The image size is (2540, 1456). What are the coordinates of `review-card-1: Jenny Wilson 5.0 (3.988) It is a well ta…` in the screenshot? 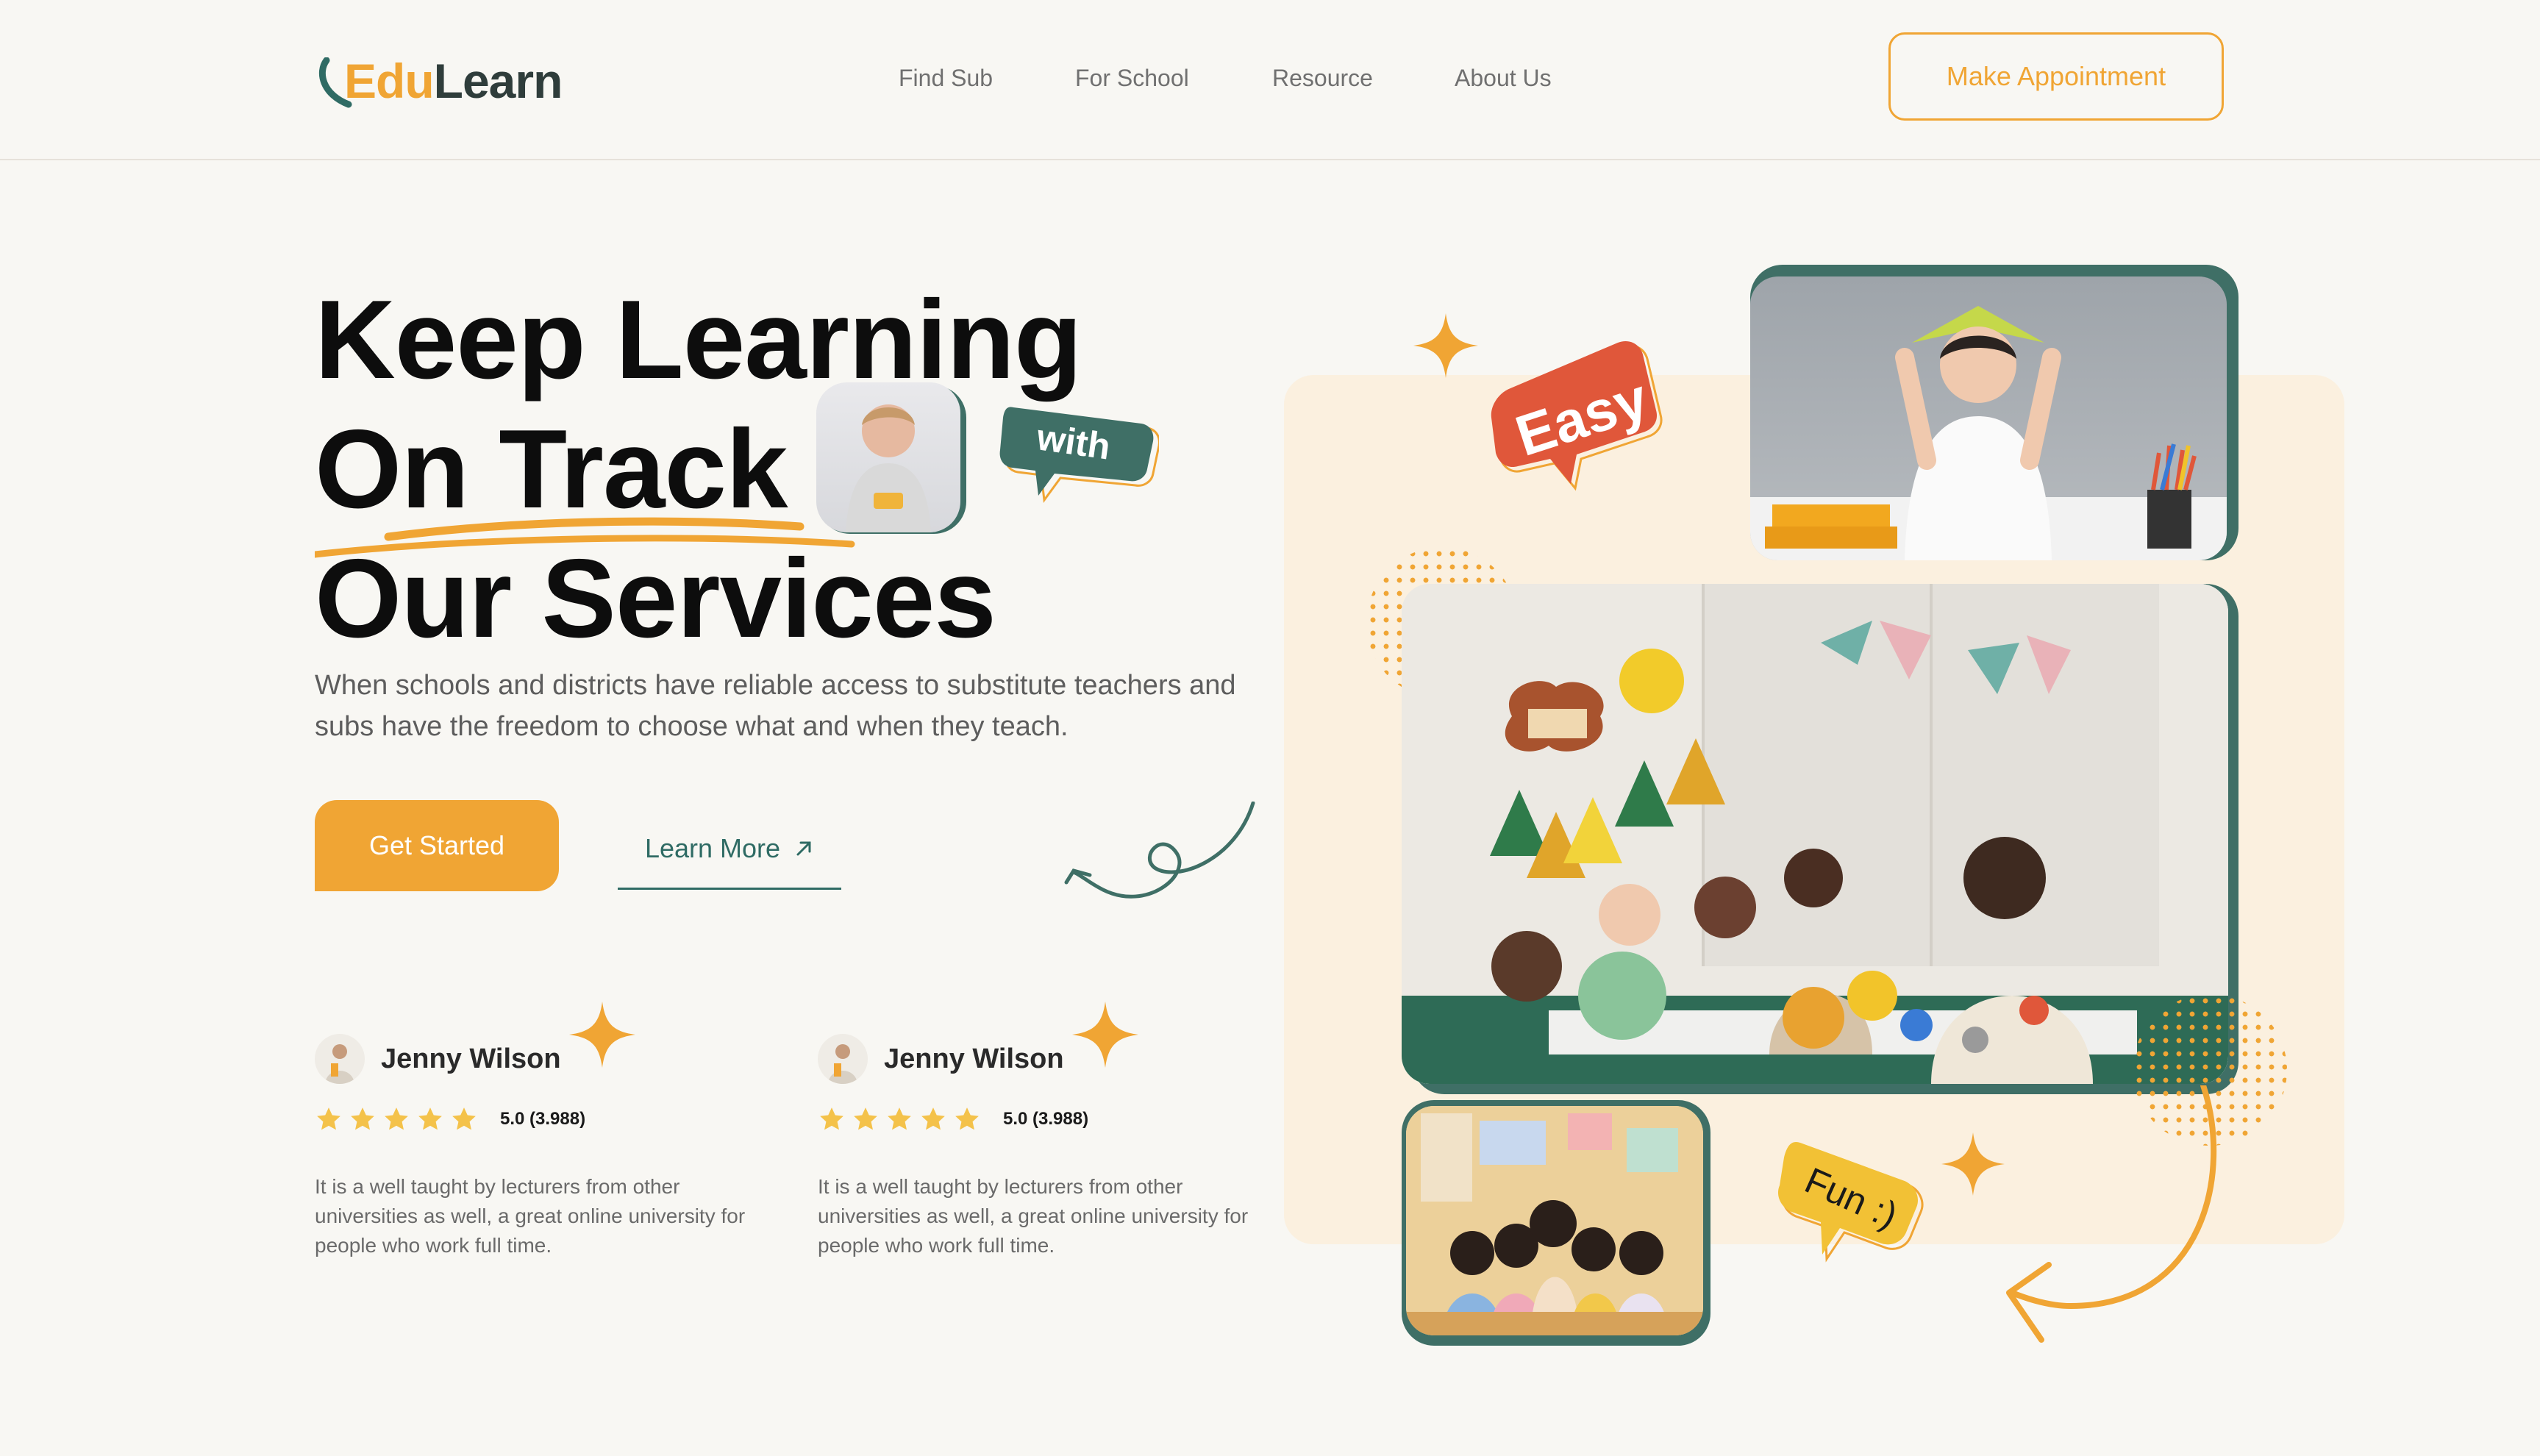 It's located at (550, 1144).